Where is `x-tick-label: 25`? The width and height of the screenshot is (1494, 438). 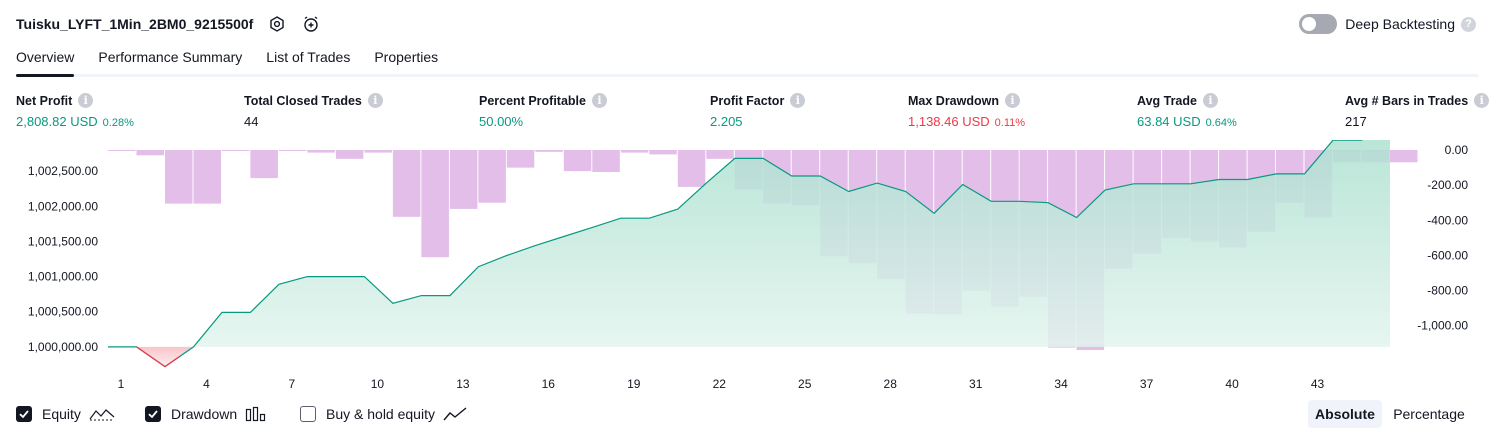
x-tick-label: 25 is located at coordinates (805, 384).